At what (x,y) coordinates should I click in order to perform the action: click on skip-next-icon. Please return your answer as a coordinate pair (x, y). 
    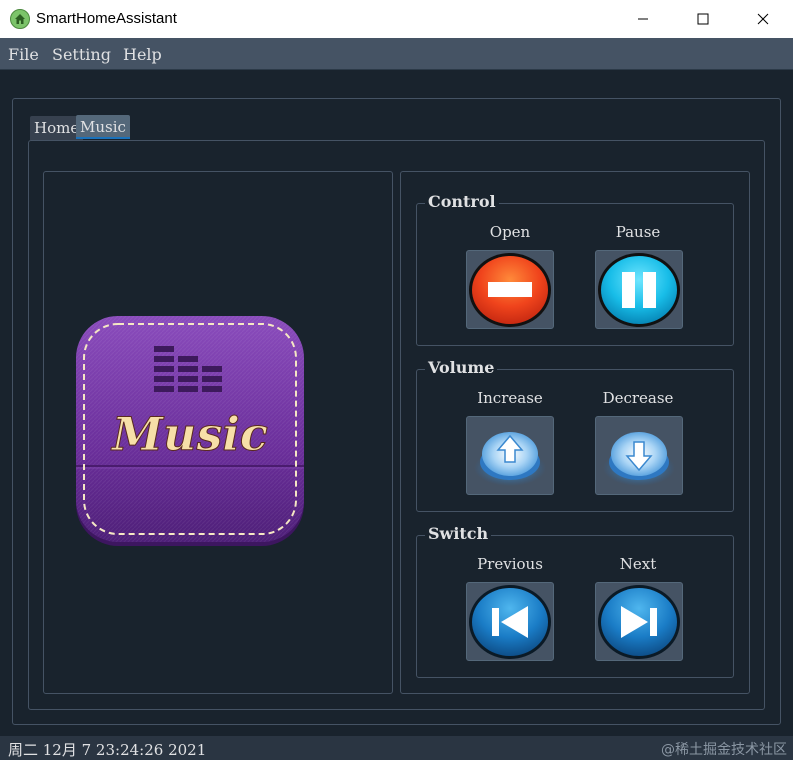
    Looking at the image, I should click on (639, 621).